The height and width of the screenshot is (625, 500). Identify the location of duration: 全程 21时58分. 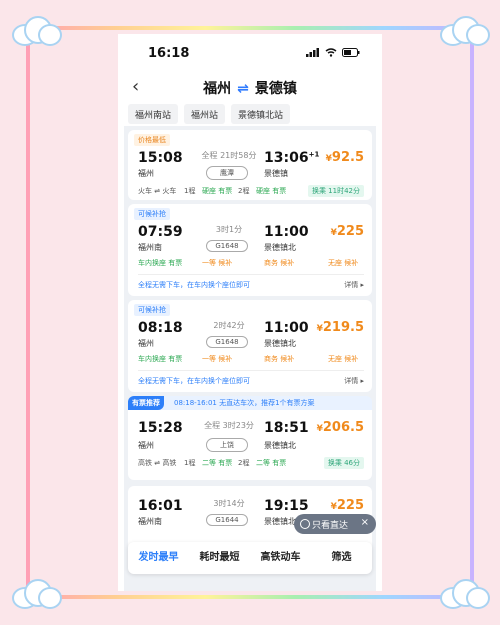
(229, 155).